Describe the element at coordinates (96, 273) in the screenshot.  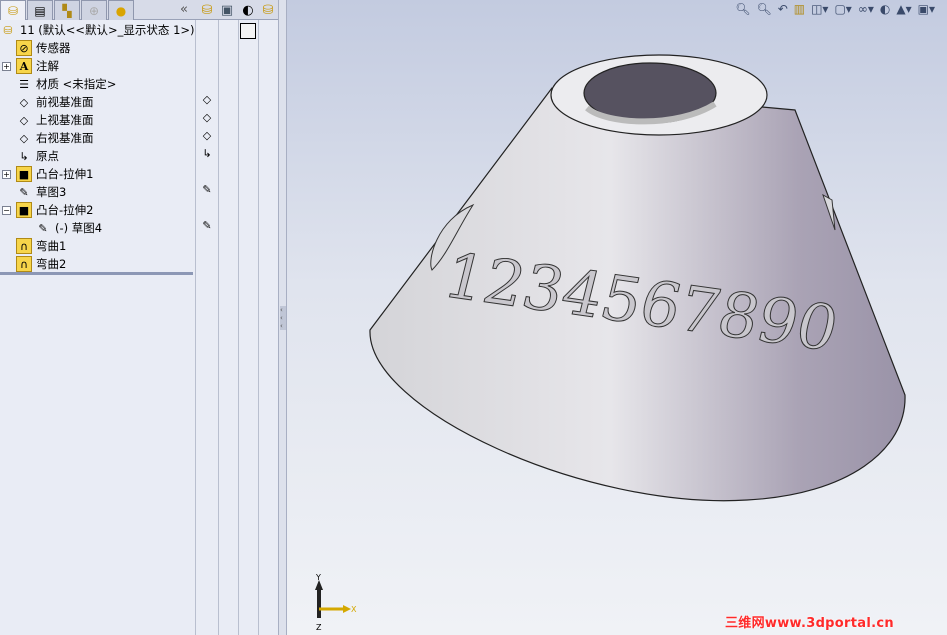
I see `panel-divider` at that location.